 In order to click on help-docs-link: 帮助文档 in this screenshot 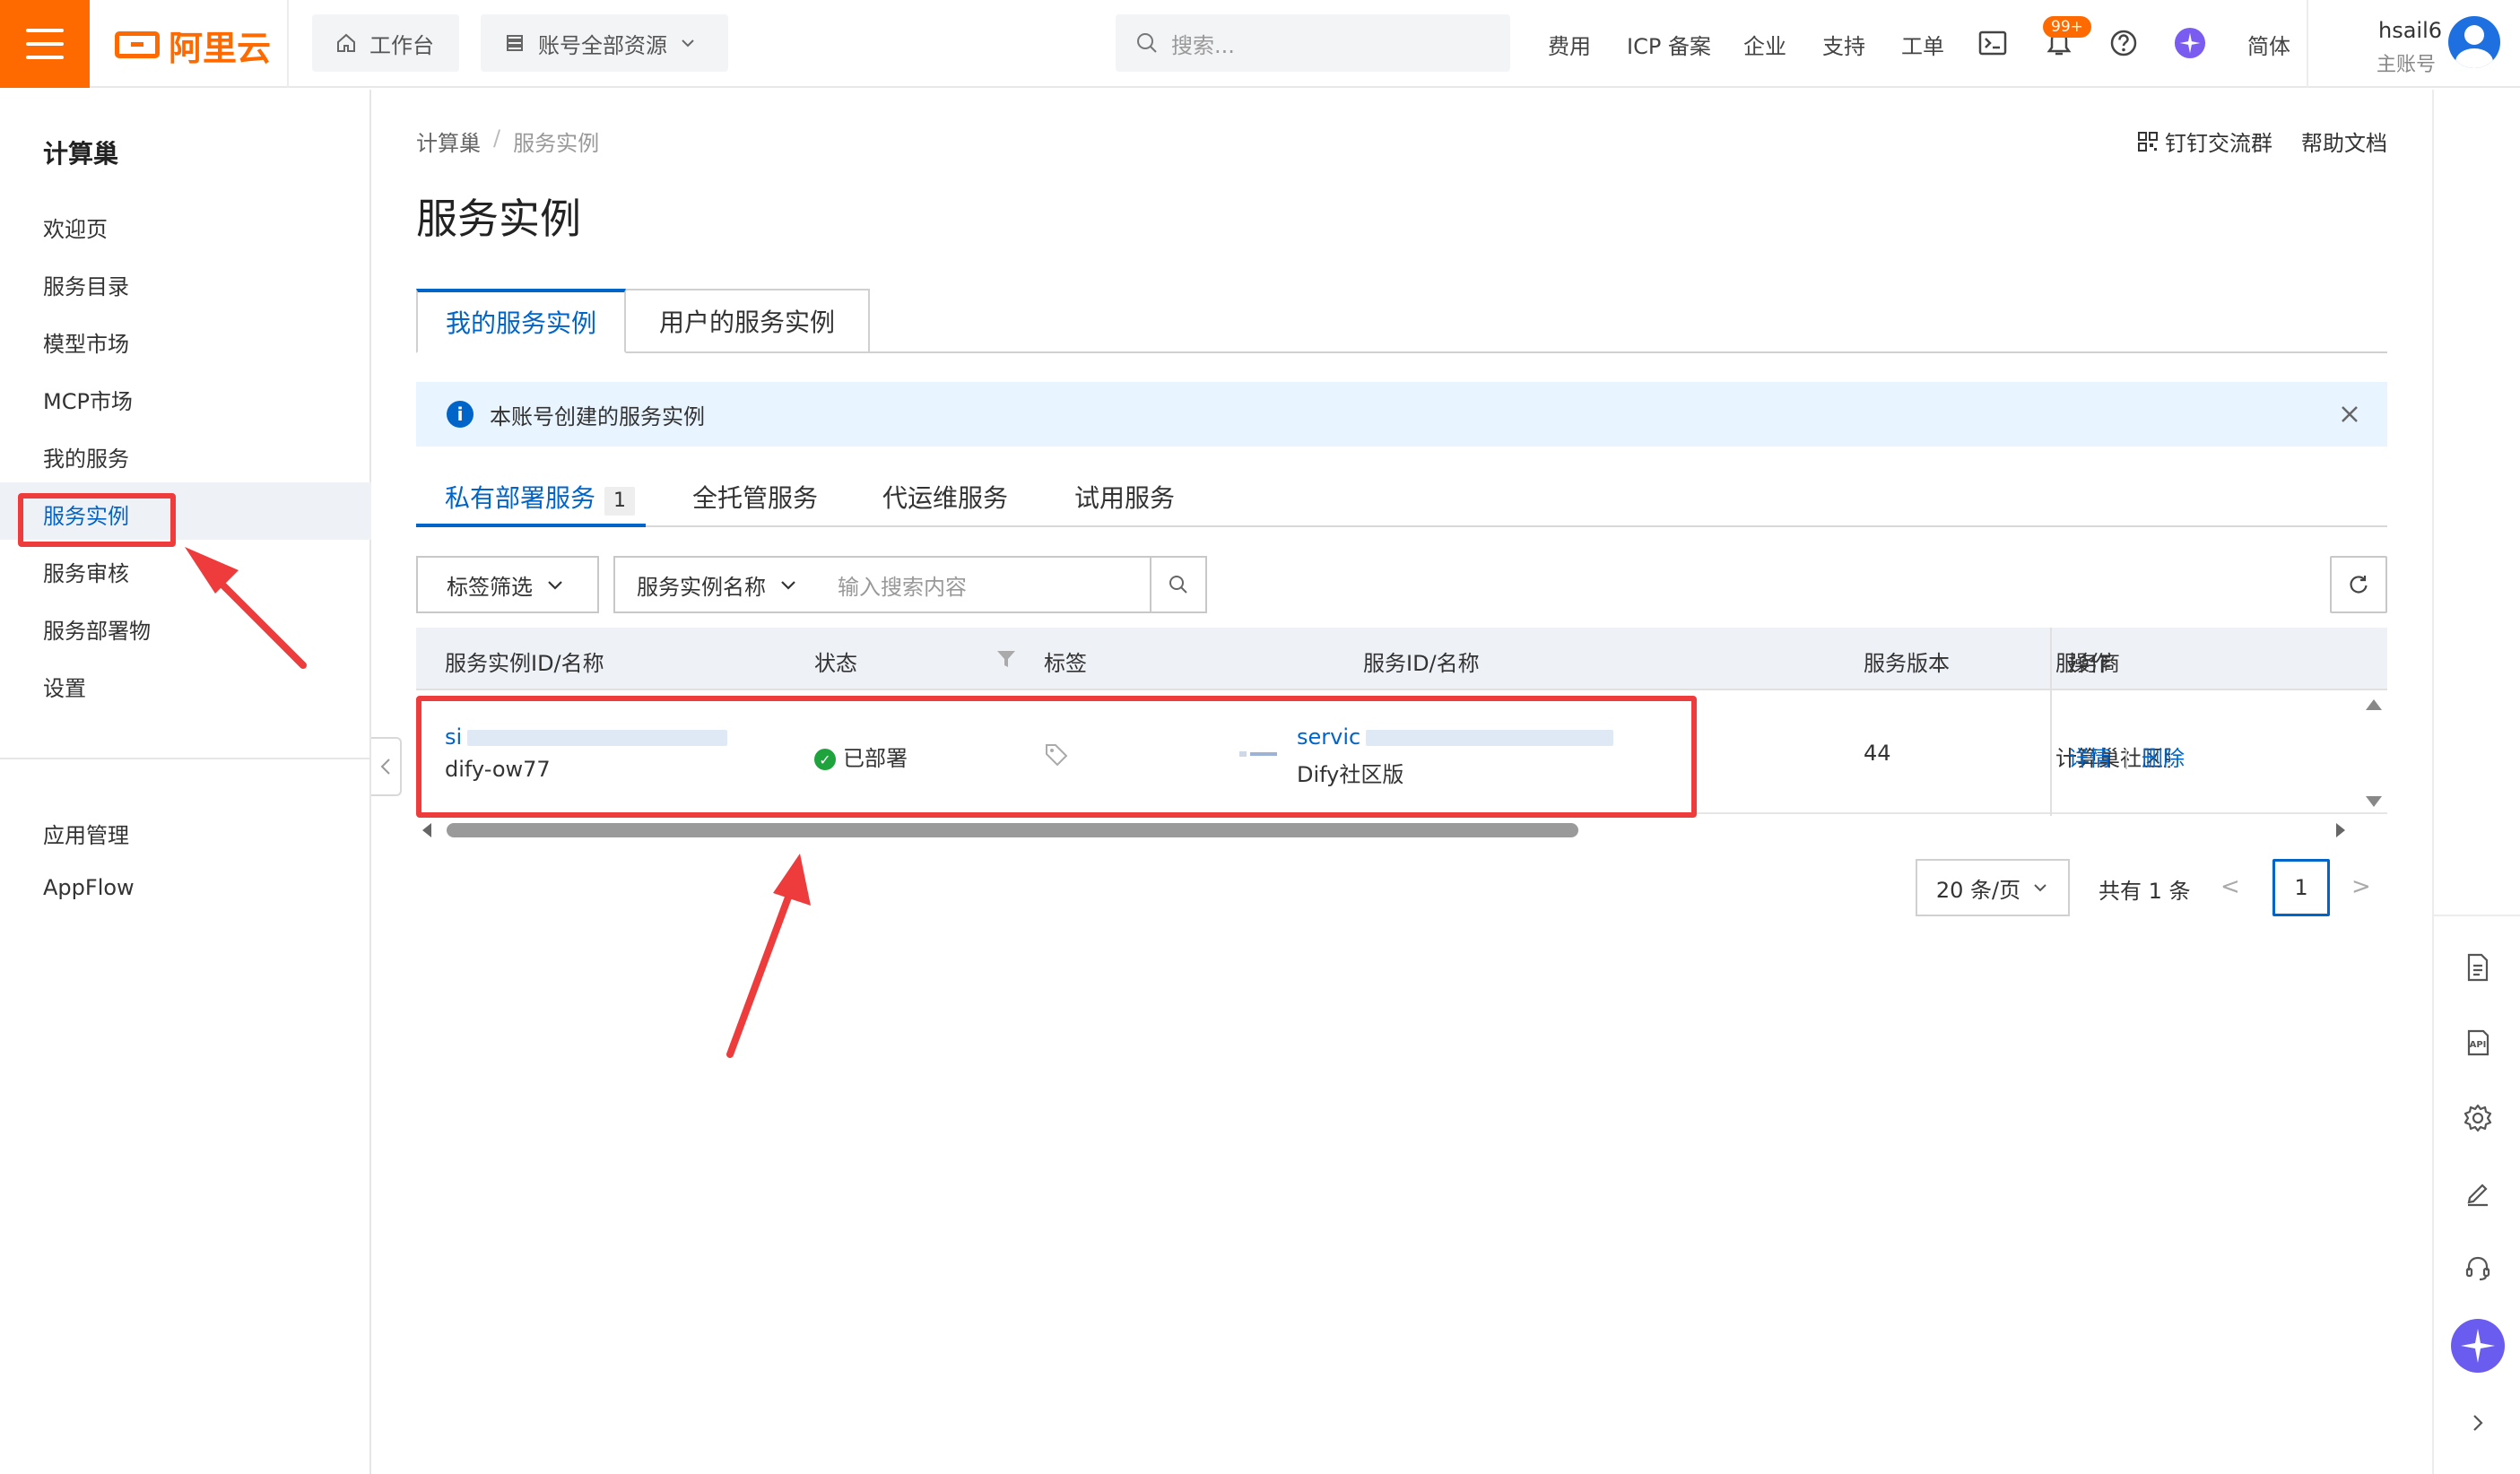, I will do `click(2344, 141)`.